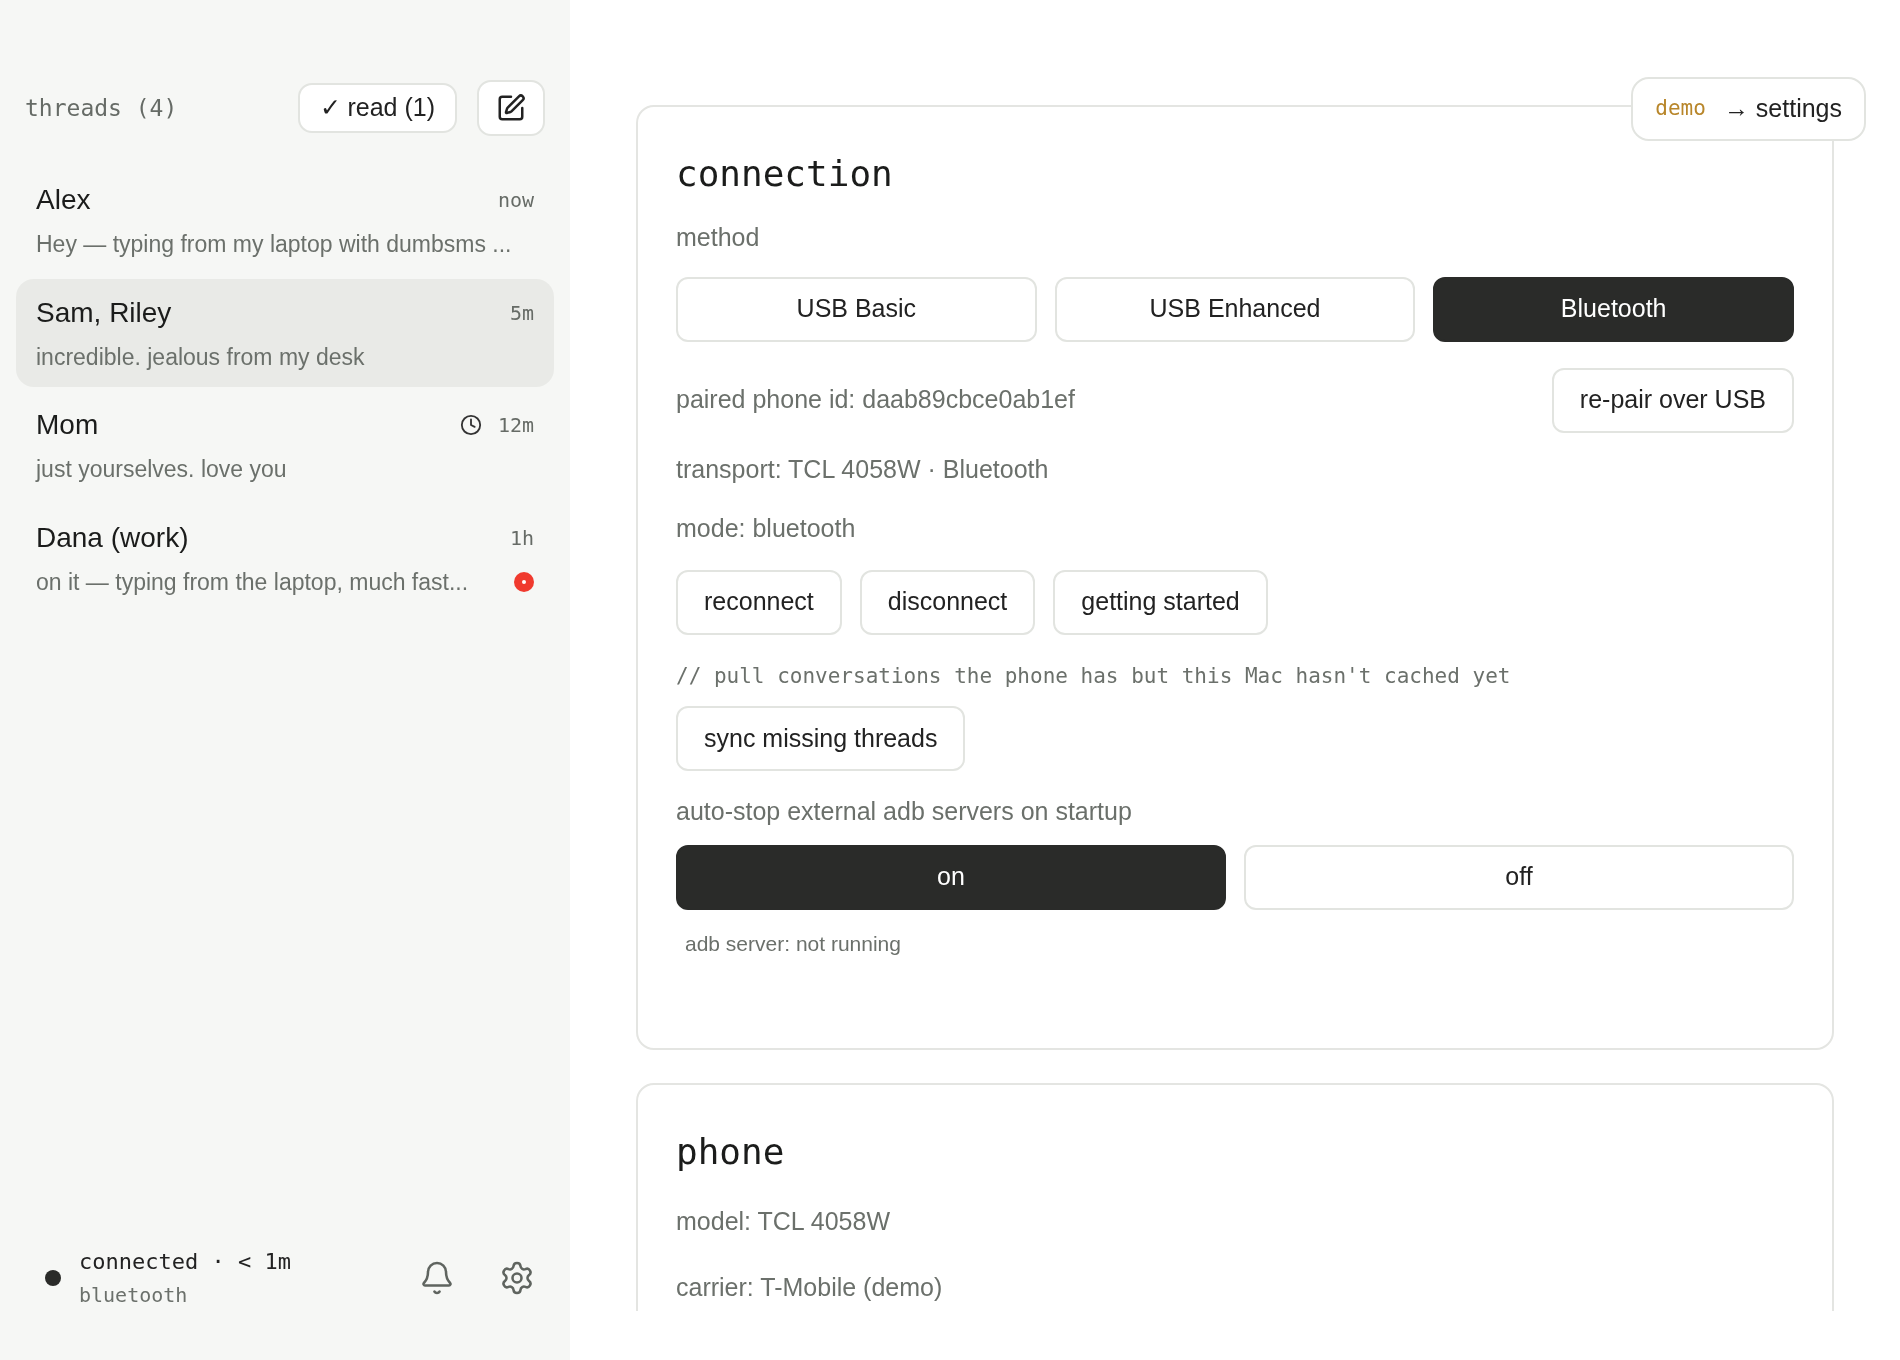 The height and width of the screenshot is (1360, 1900). I want to click on method-label: method, so click(718, 237).